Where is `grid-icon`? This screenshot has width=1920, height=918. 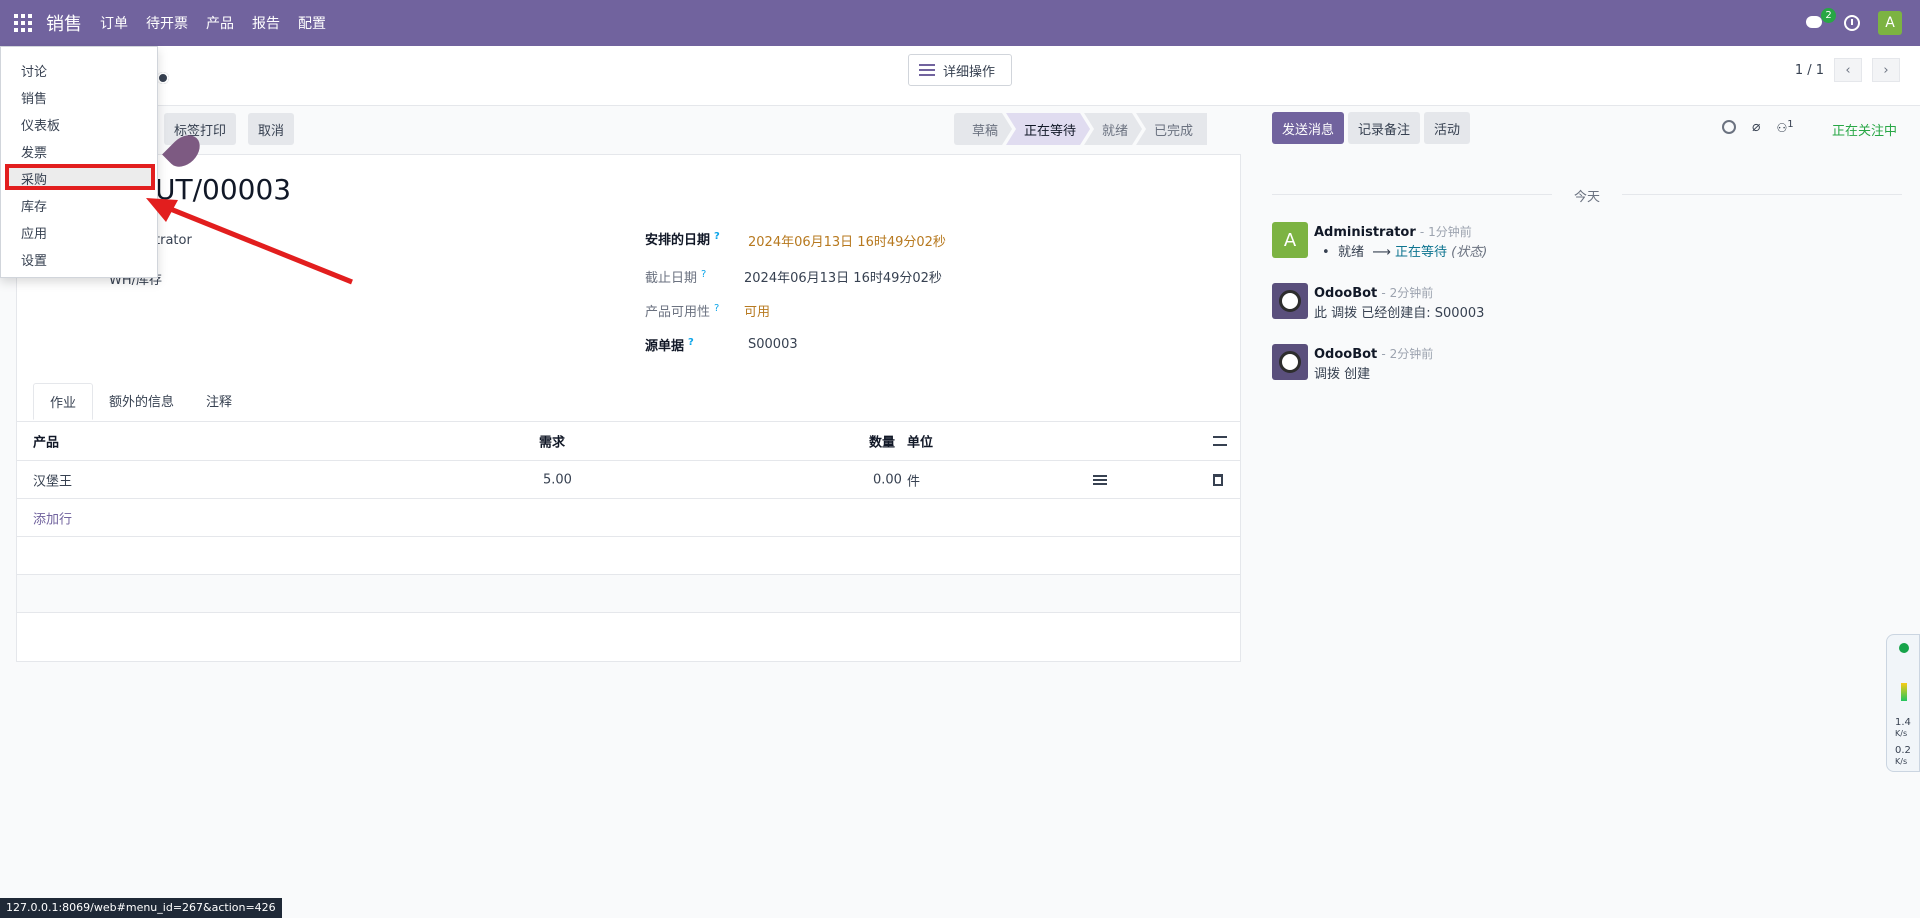 grid-icon is located at coordinates (23, 23).